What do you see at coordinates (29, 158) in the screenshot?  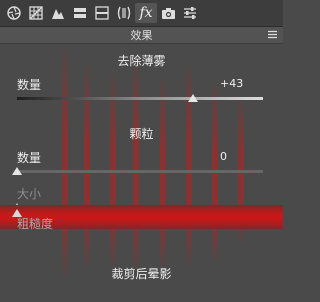 I see `grain-amount-label: 数量` at bounding box center [29, 158].